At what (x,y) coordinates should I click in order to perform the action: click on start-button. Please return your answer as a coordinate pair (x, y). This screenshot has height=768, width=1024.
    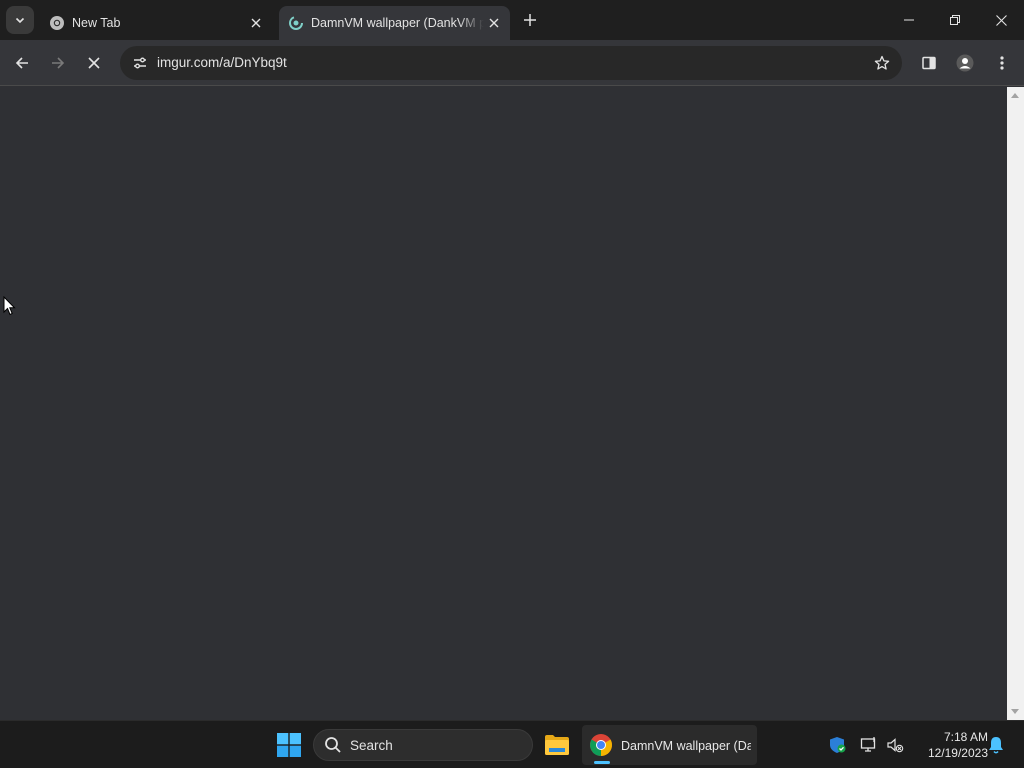
    Looking at the image, I should click on (289, 745).